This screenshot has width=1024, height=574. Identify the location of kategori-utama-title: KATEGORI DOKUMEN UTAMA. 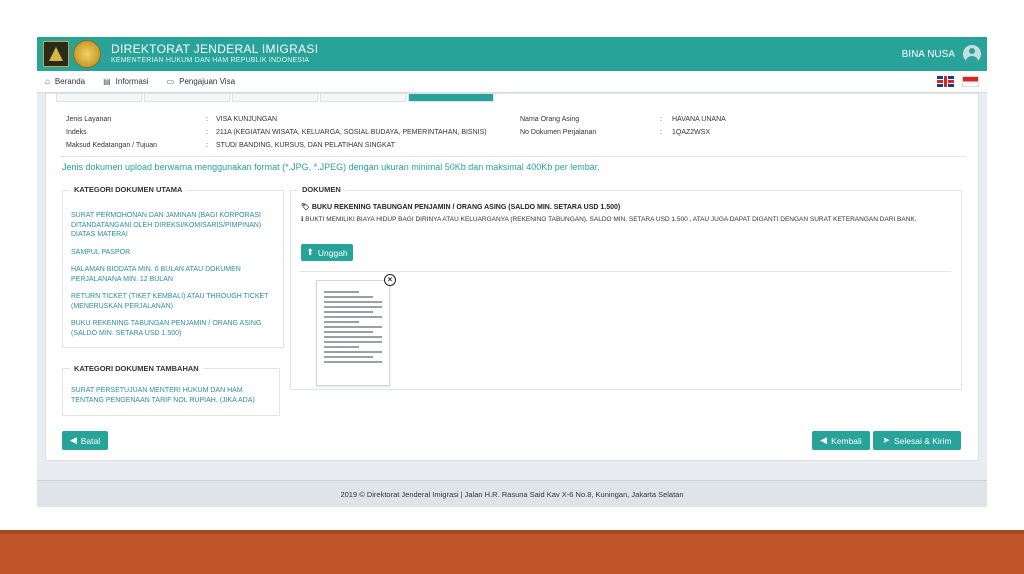
(128, 189).